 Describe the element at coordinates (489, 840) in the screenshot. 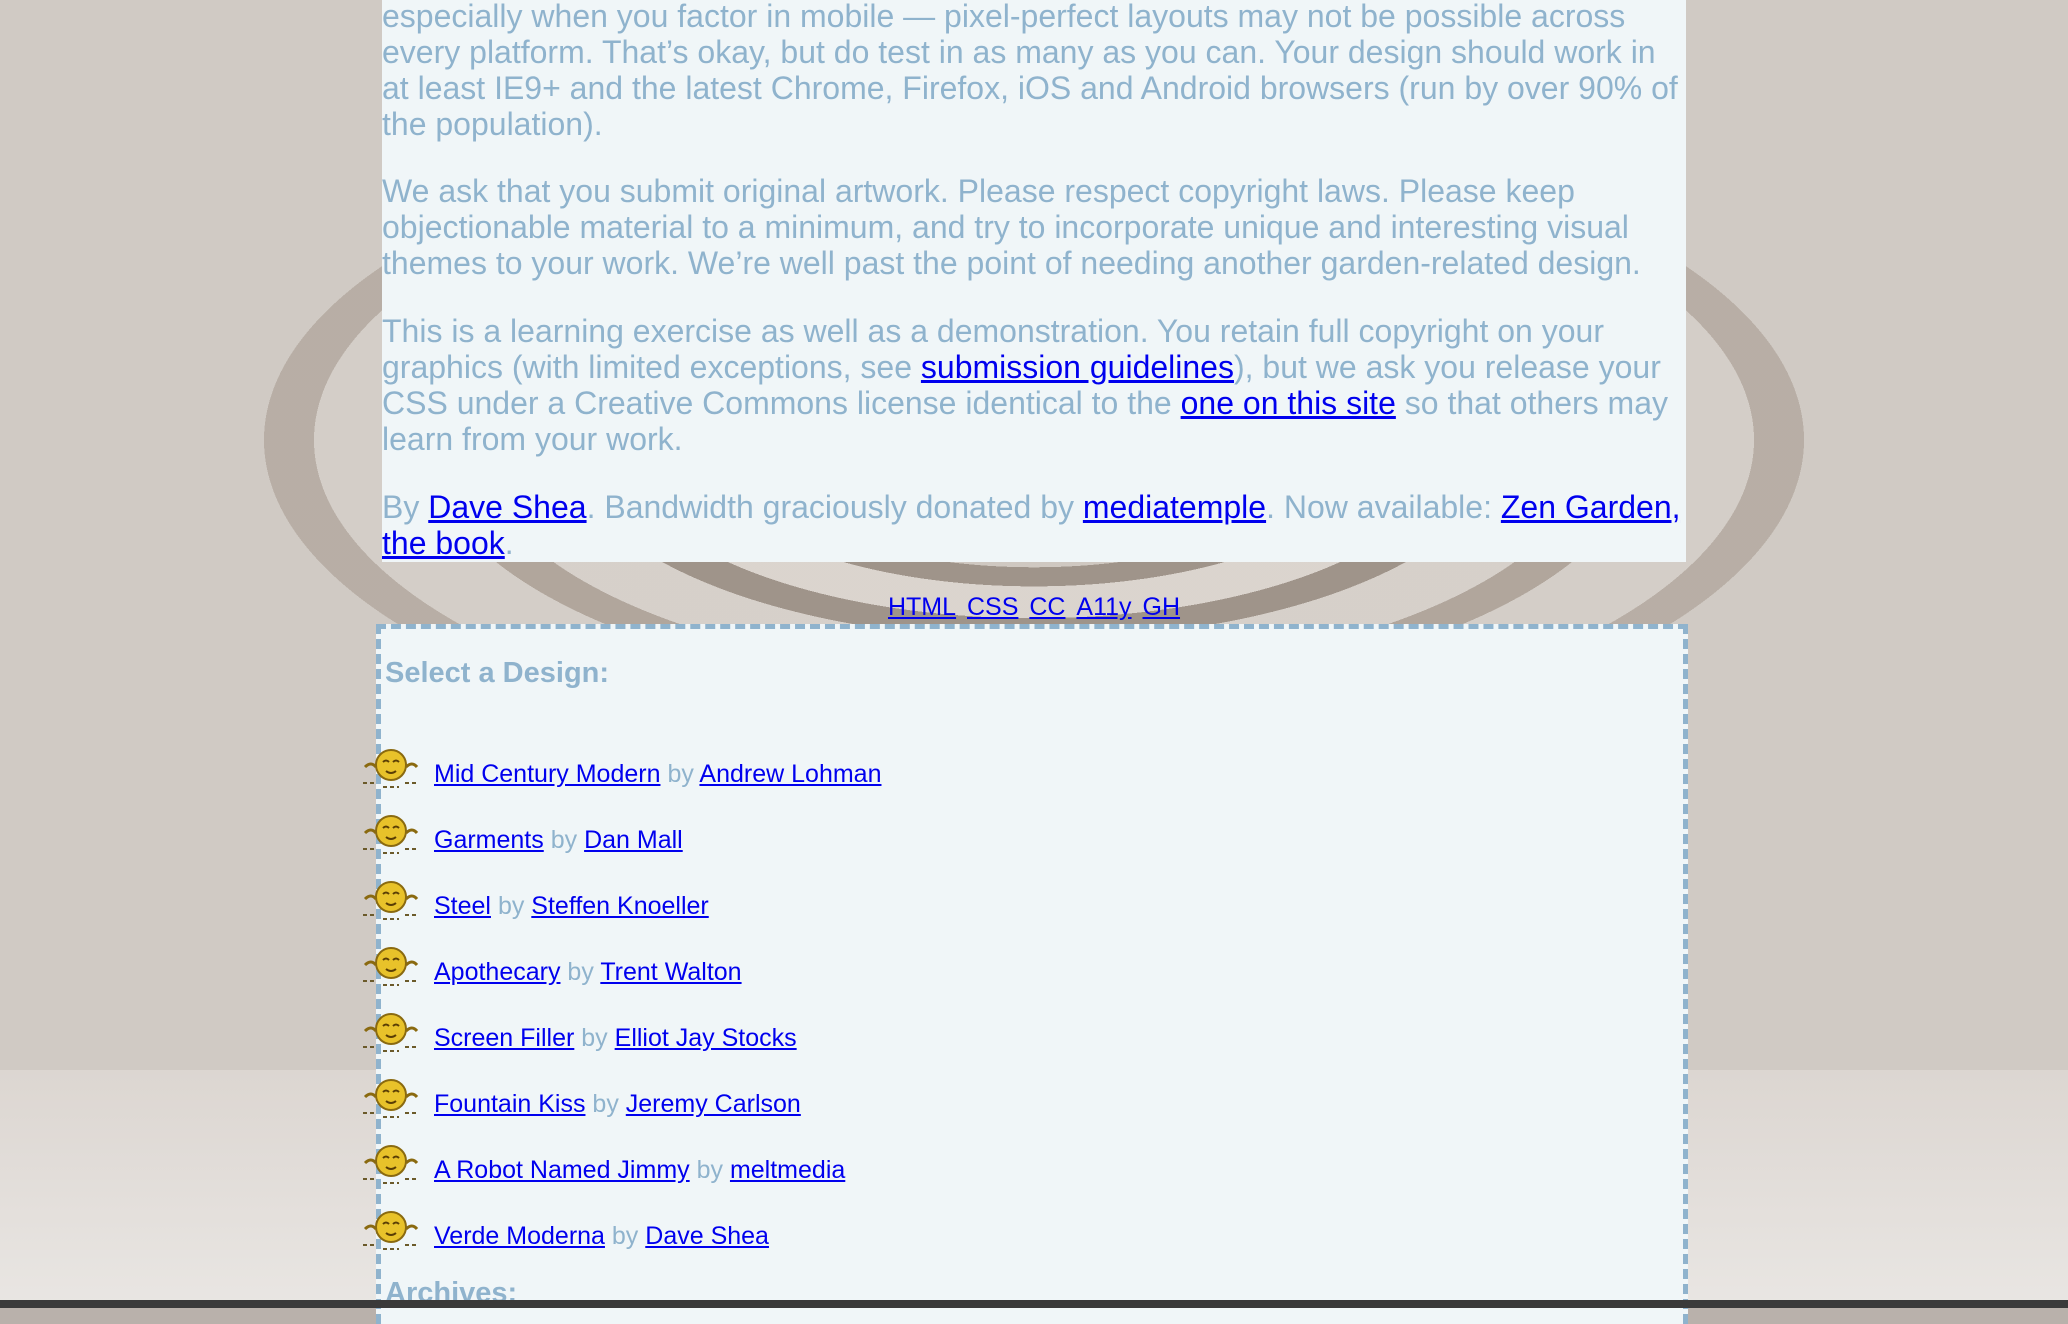

I see `design-link: Garments` at that location.